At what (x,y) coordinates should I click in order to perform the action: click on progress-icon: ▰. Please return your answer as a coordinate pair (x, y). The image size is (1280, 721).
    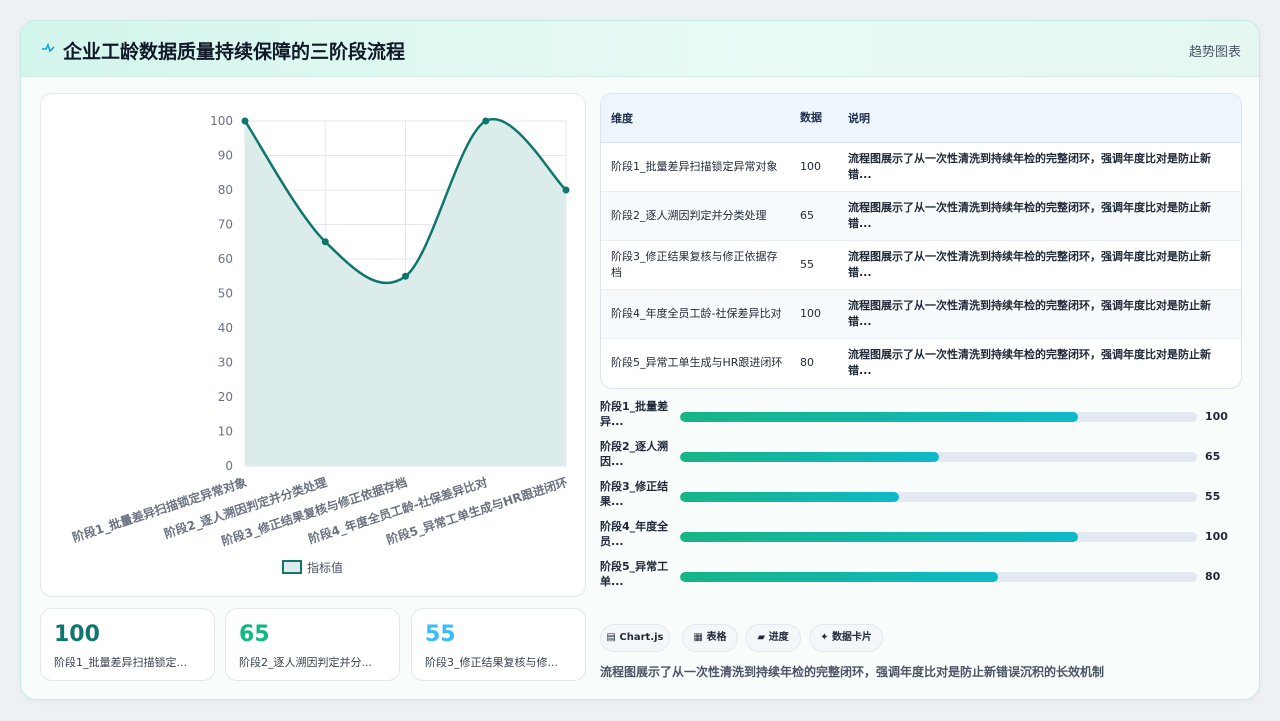
    Looking at the image, I should click on (761, 637).